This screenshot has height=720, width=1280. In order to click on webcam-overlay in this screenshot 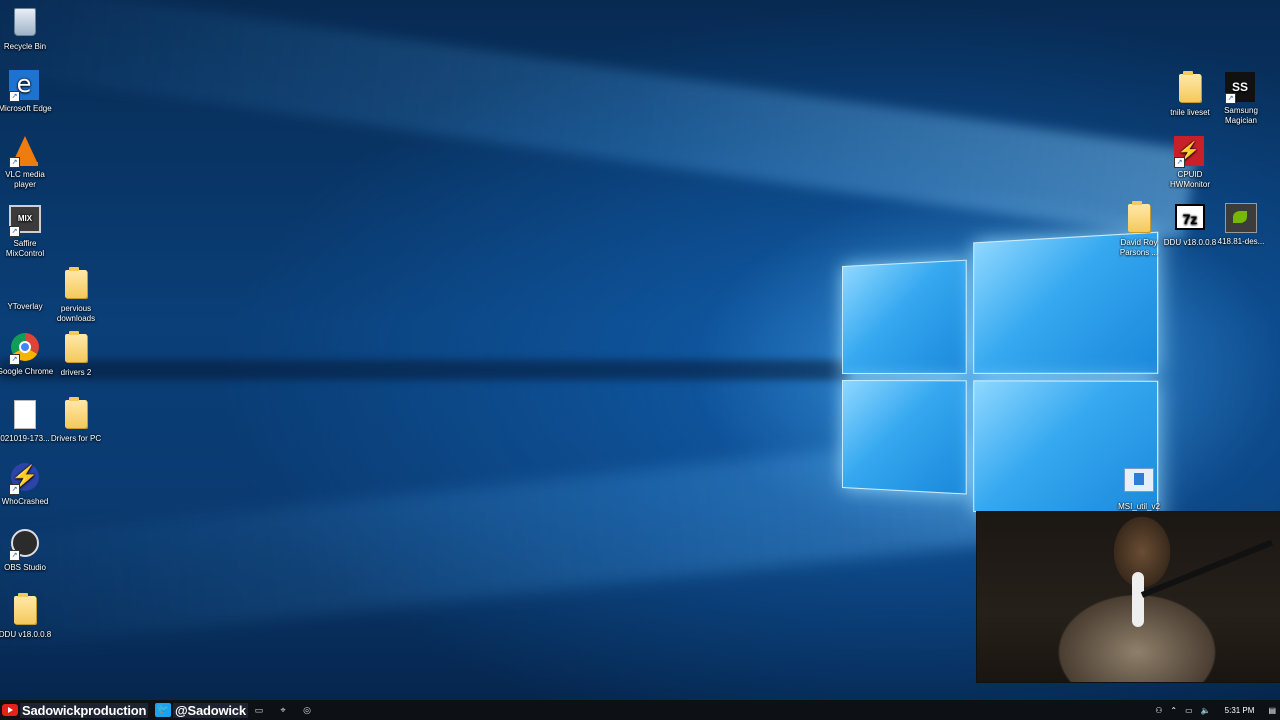, I will do `click(1128, 597)`.